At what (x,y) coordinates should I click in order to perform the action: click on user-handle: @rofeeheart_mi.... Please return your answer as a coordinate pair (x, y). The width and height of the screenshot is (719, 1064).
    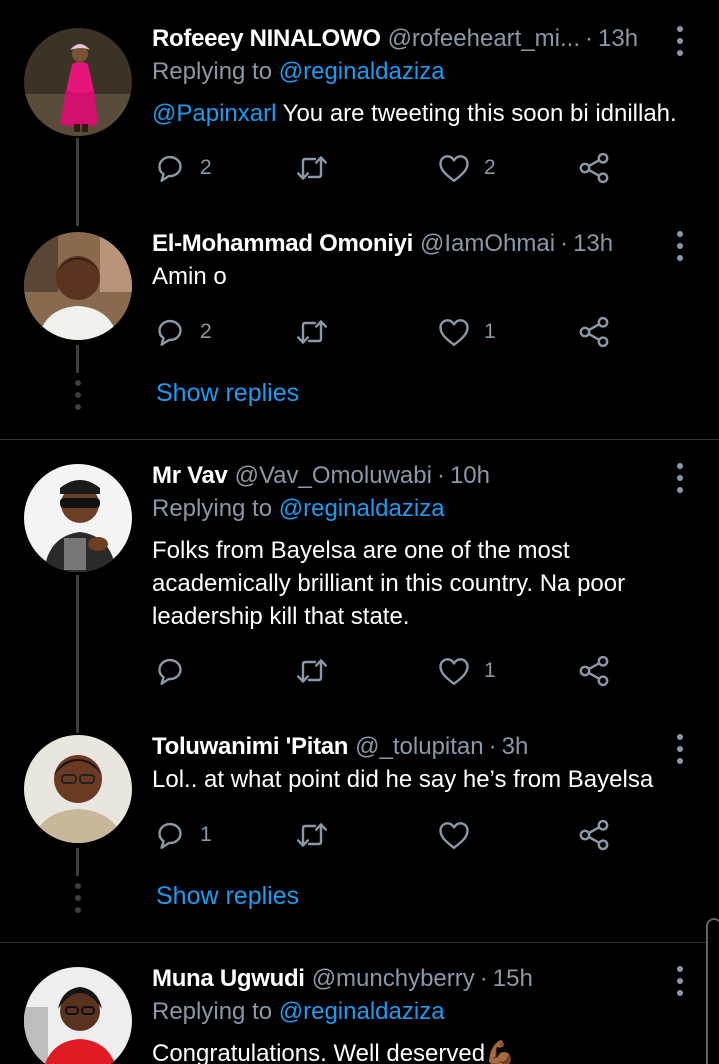
    Looking at the image, I should click on (484, 39).